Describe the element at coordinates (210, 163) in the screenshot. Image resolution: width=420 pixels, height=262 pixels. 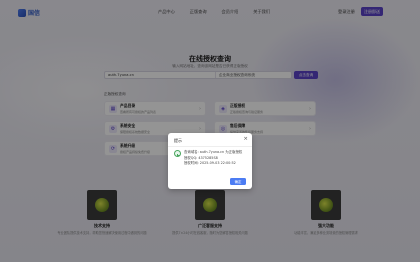
I see `result-time-line: 授权时间: 2025-09-03 22:00:52` at that location.